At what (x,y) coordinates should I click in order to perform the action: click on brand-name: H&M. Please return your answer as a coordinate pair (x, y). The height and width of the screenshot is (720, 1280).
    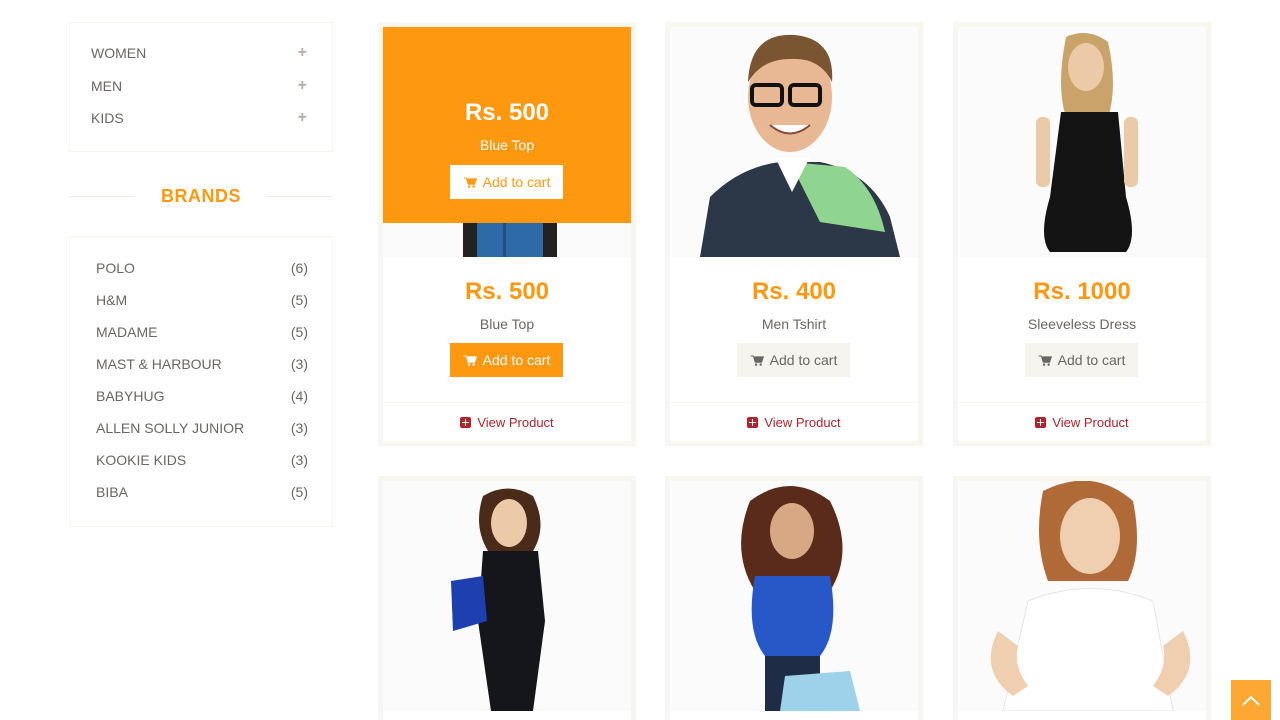
    Looking at the image, I should click on (112, 300).